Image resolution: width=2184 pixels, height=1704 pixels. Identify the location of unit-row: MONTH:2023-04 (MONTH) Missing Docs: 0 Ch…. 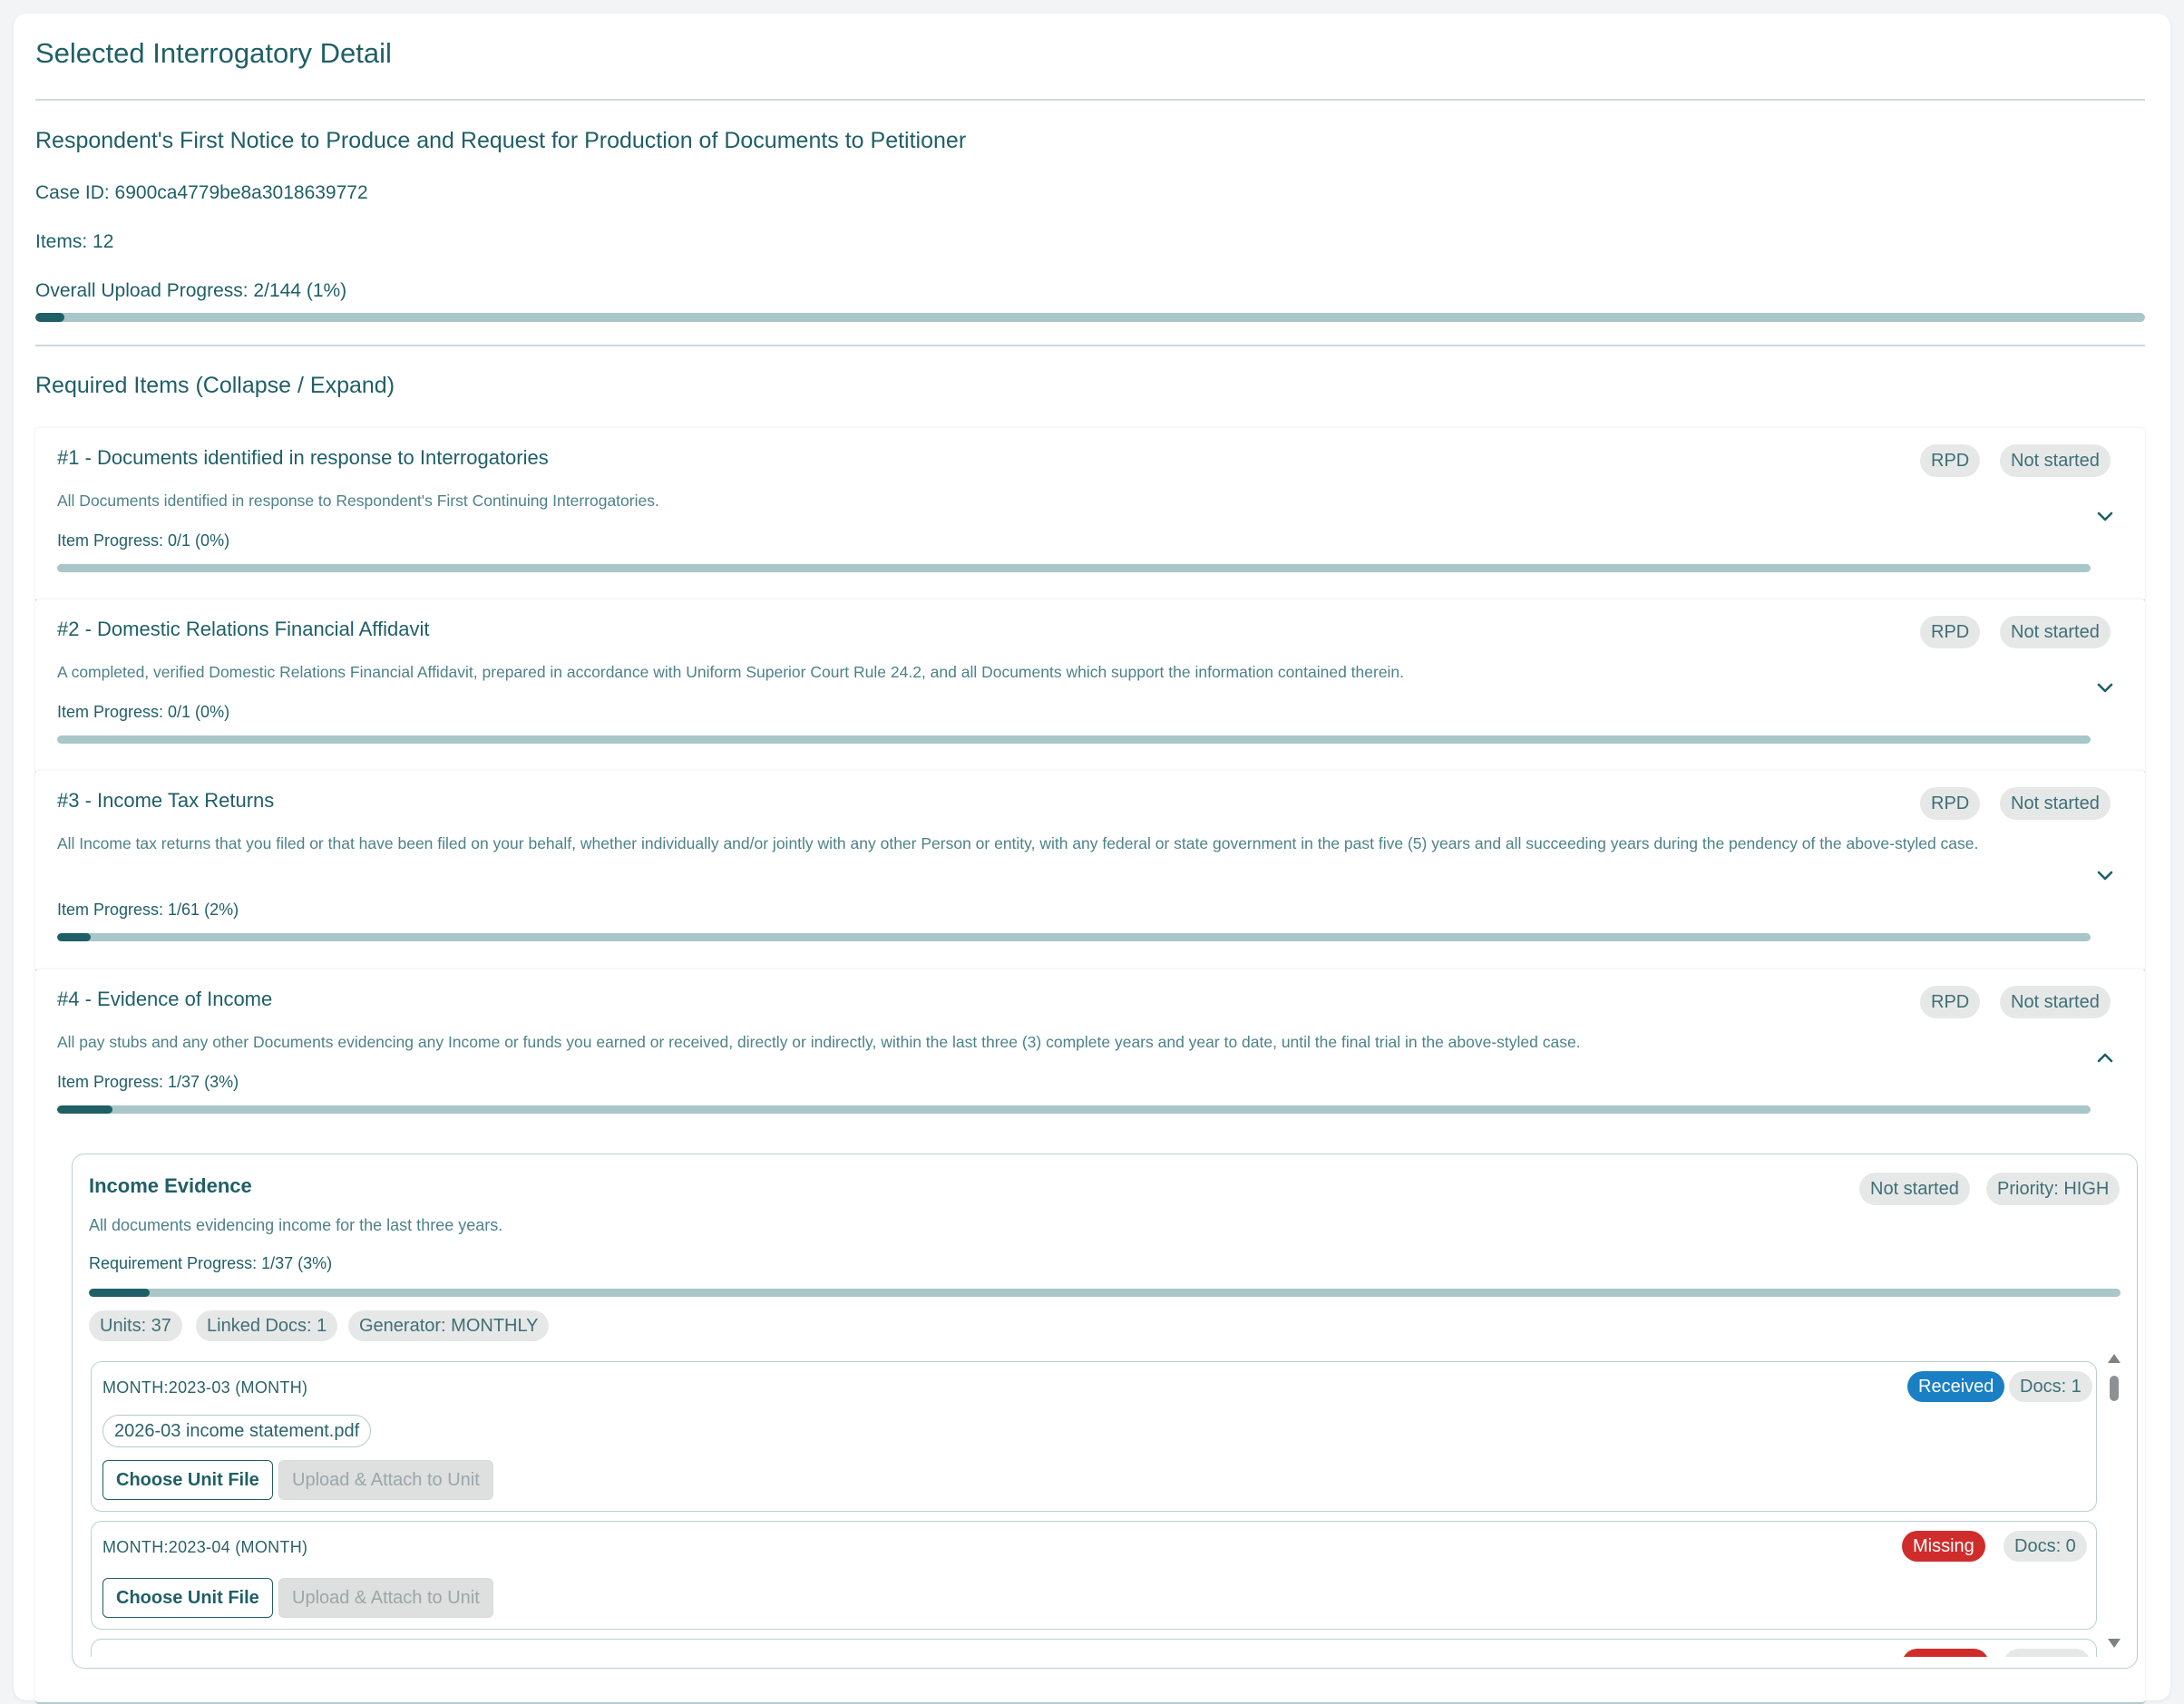
(1094, 1576).